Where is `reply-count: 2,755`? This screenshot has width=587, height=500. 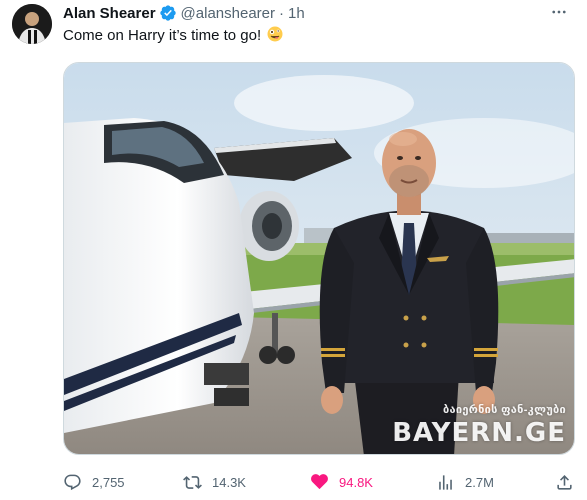 reply-count: 2,755 is located at coordinates (108, 482).